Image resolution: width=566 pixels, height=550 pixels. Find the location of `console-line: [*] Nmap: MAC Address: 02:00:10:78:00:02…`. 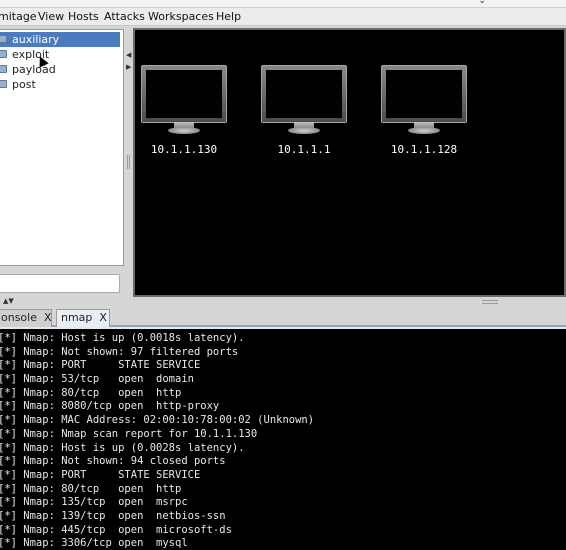

console-line: [*] Nmap: MAC Address: 02:00:10:78:00:02… is located at coordinates (157, 420).